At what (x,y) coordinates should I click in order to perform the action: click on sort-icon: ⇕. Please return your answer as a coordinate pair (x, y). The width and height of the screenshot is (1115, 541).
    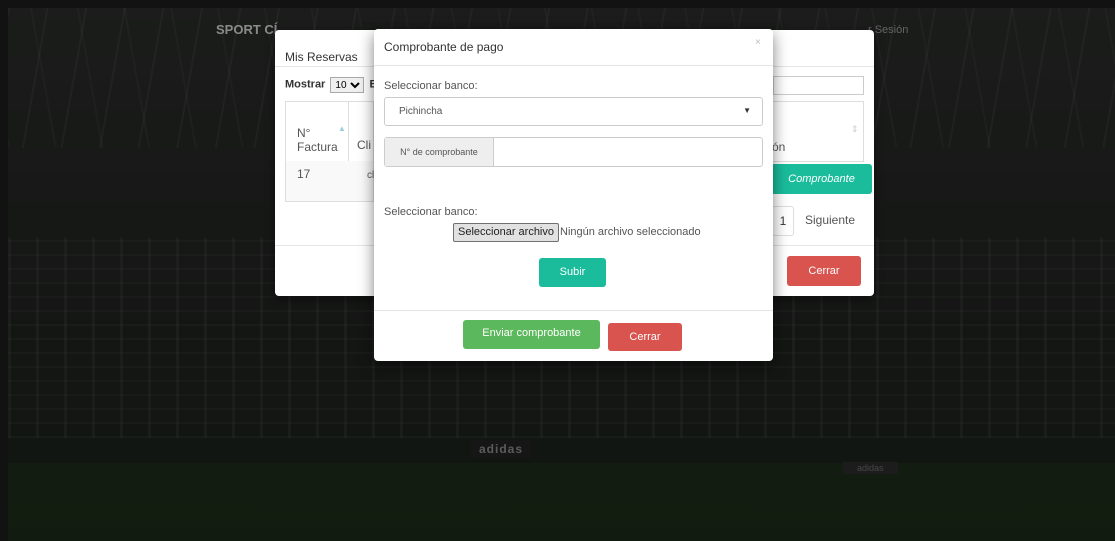
    Looking at the image, I should click on (855, 129).